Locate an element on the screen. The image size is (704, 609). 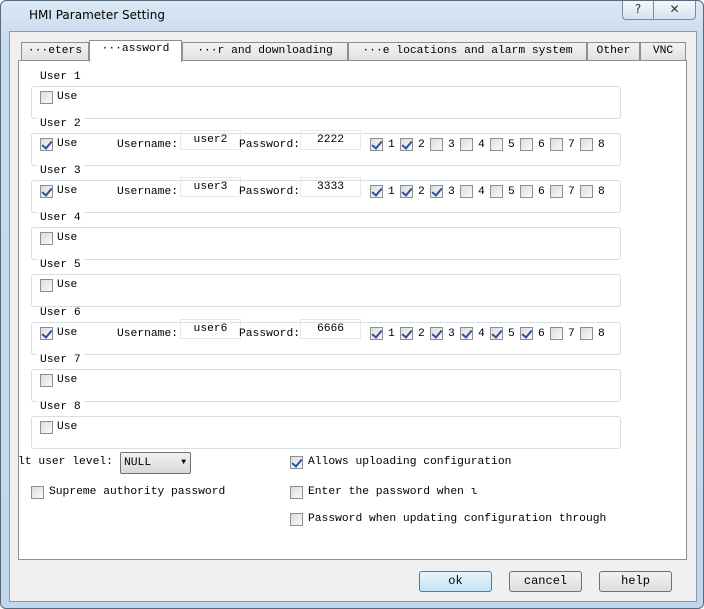
window-title: HMI Parameter Setting is located at coordinates (97, 15).